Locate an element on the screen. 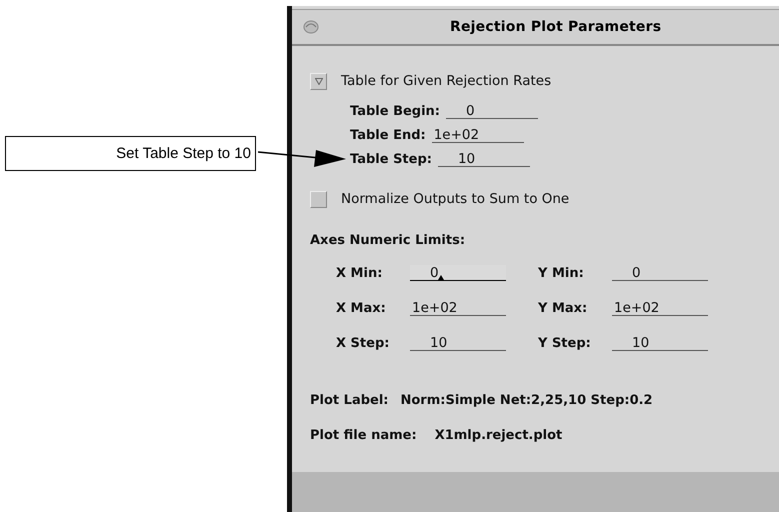  window-title: Rejection Plot Parameters is located at coordinates (556, 27).